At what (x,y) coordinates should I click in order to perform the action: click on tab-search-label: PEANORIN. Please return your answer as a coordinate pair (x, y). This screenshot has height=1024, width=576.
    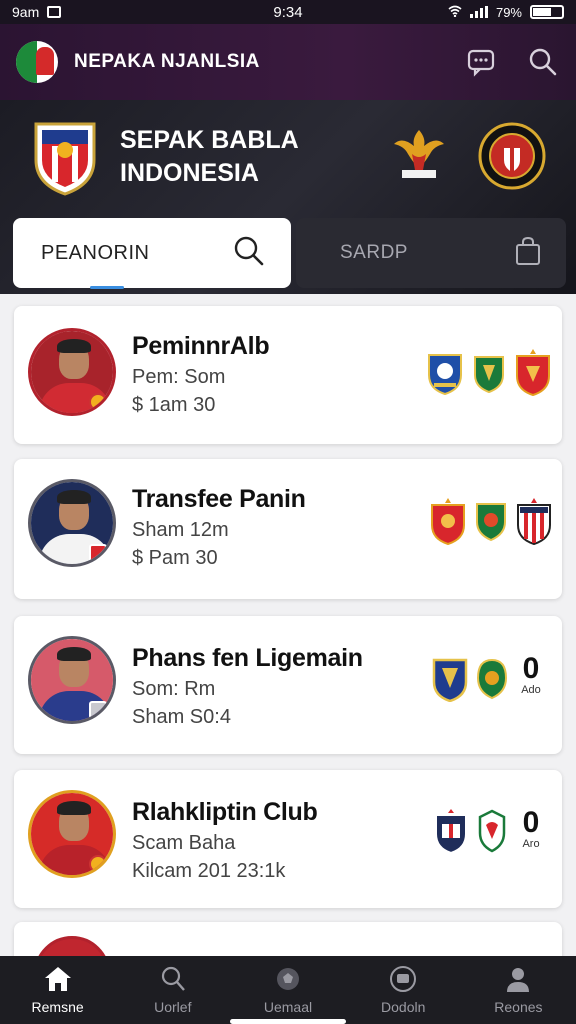
    Looking at the image, I should click on (95, 252).